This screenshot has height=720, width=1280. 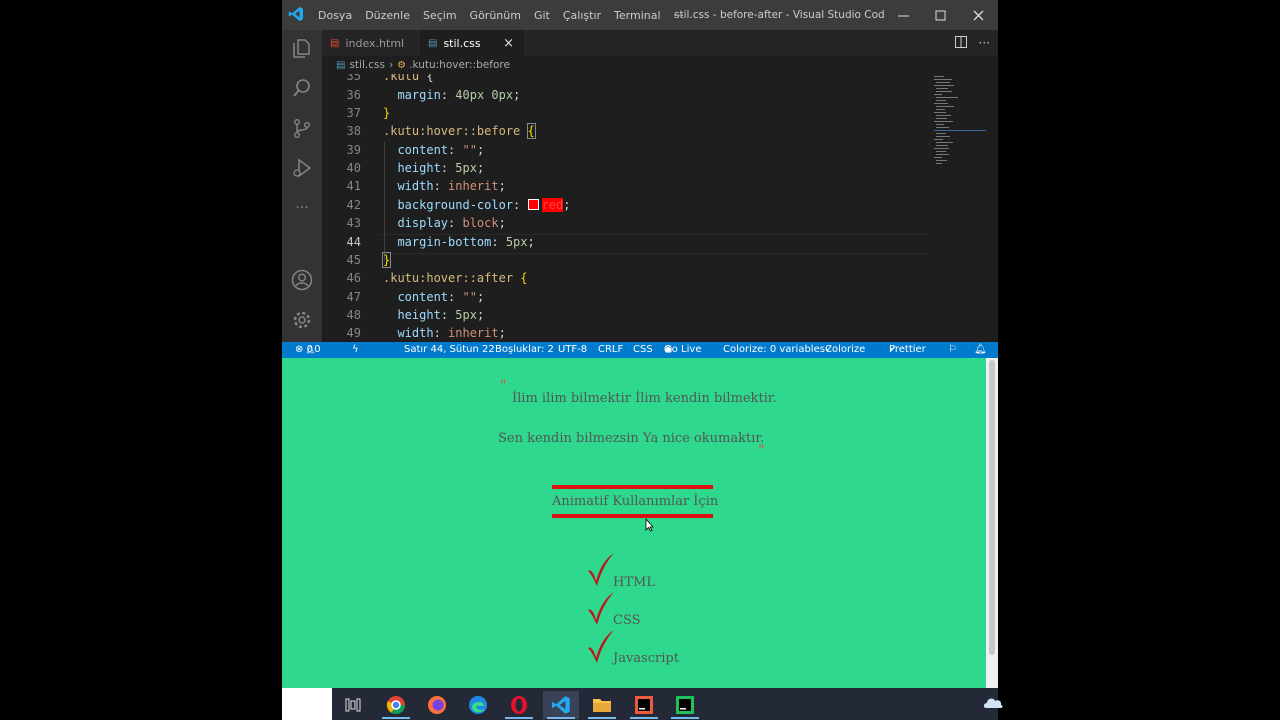 I want to click on taskbar-search-area, so click(x=307, y=704).